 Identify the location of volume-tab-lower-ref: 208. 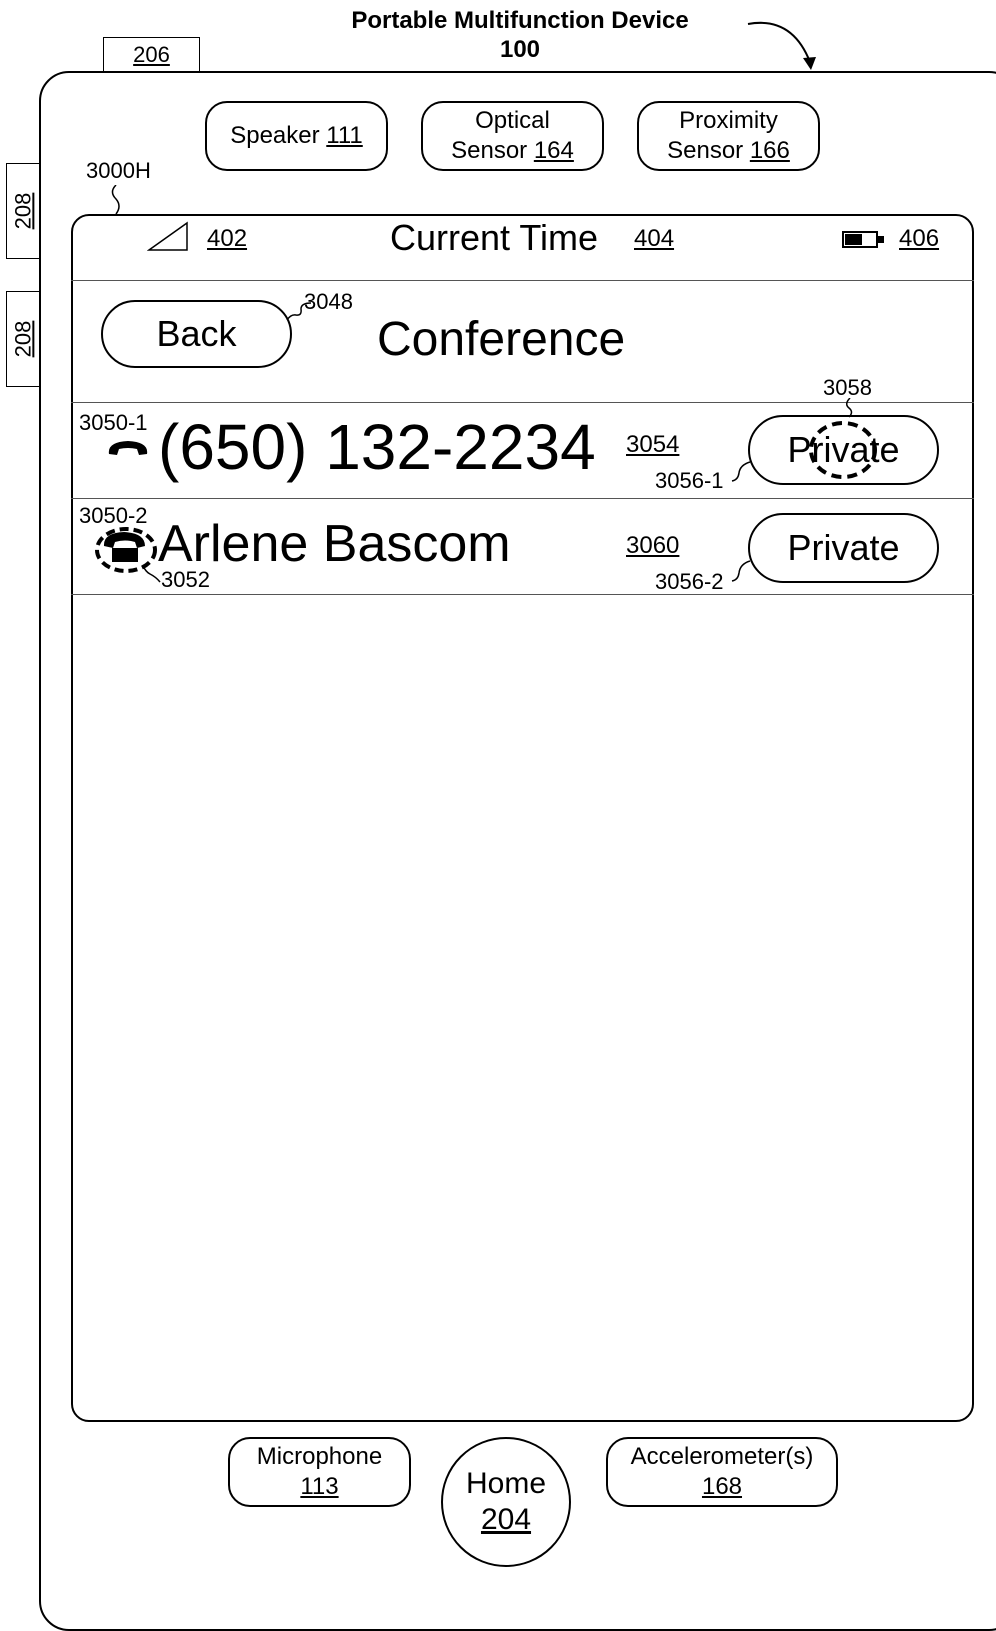
(23, 339).